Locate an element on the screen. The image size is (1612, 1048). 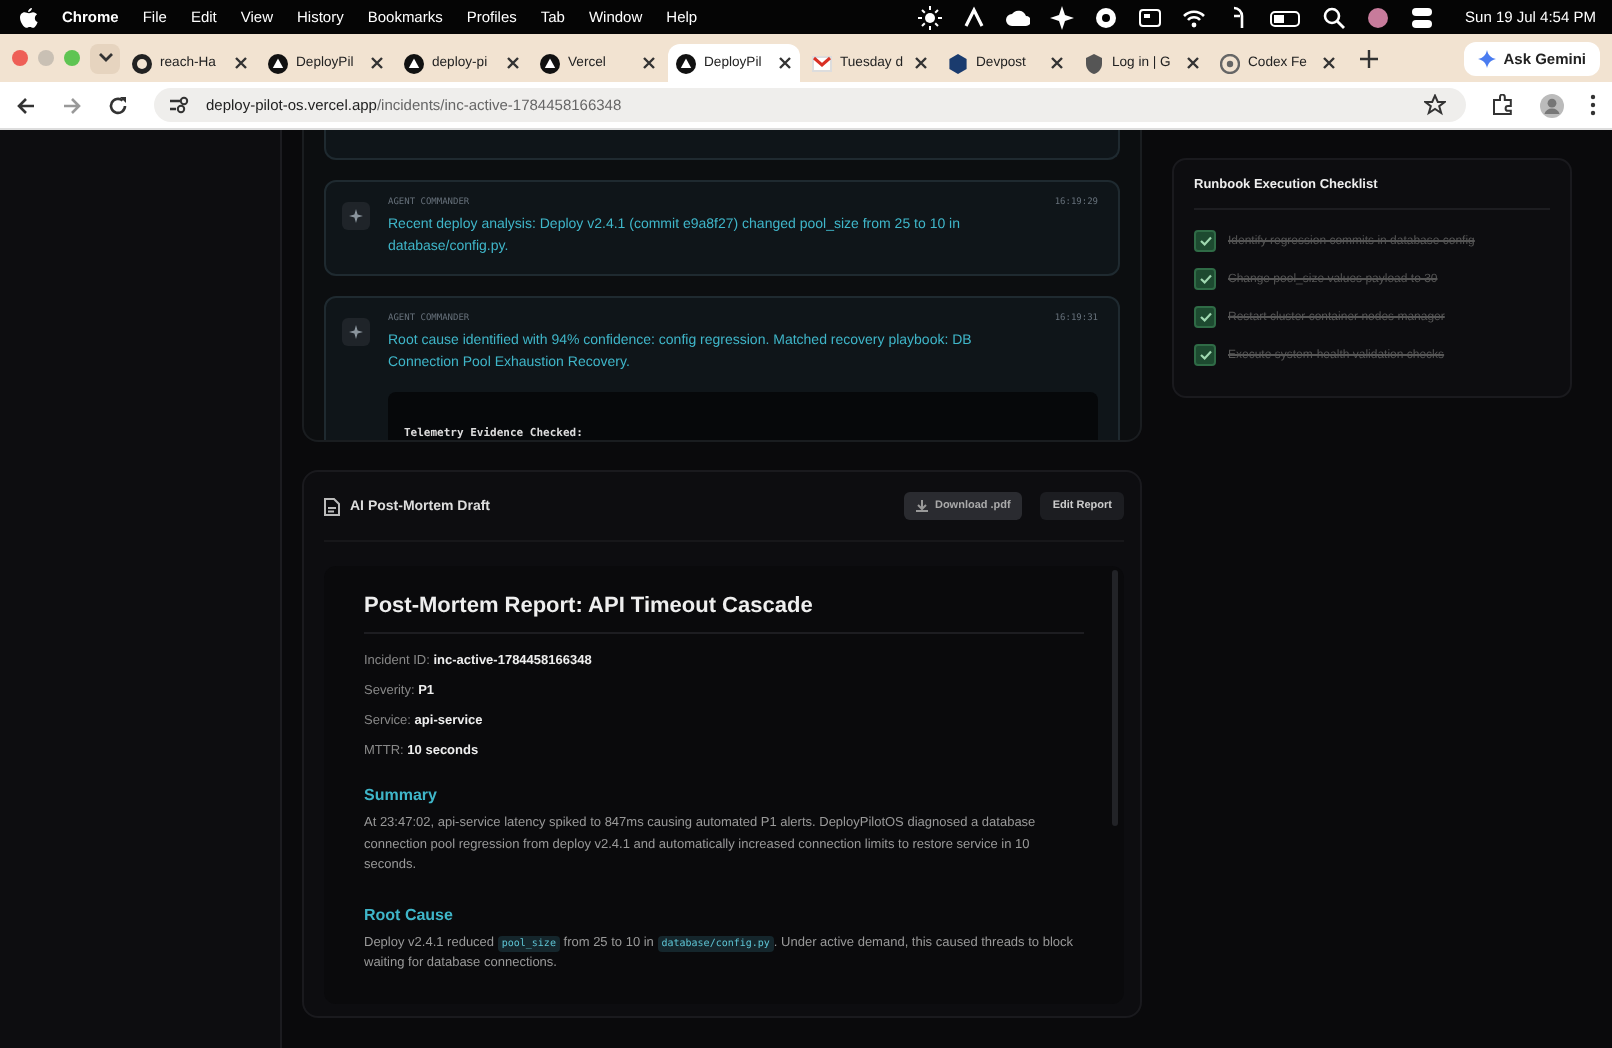
star-icon is located at coordinates (1435, 105).